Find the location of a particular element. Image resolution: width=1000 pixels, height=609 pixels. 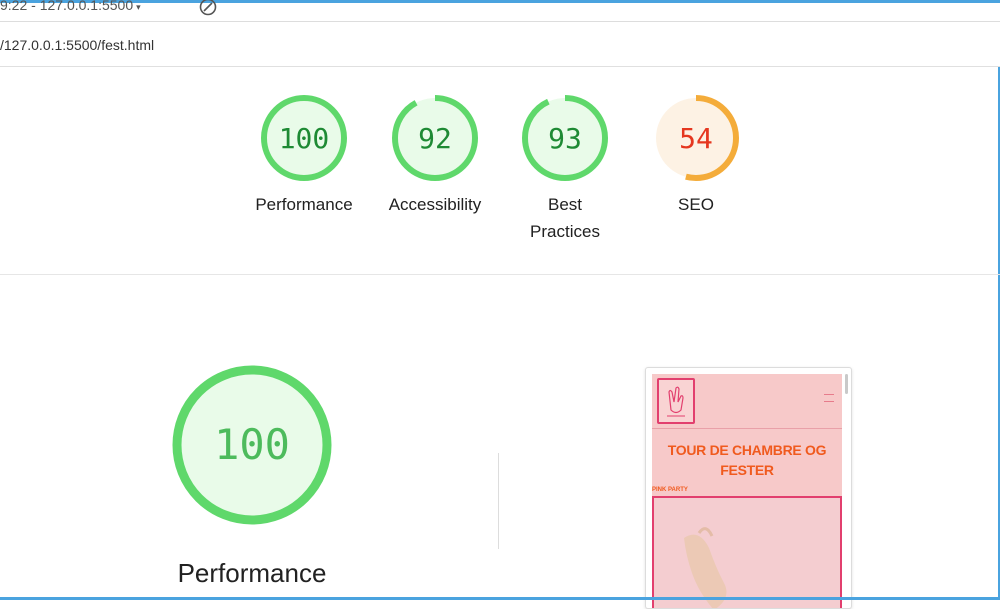

performance-big-gauge: 100 is located at coordinates (252, 445).